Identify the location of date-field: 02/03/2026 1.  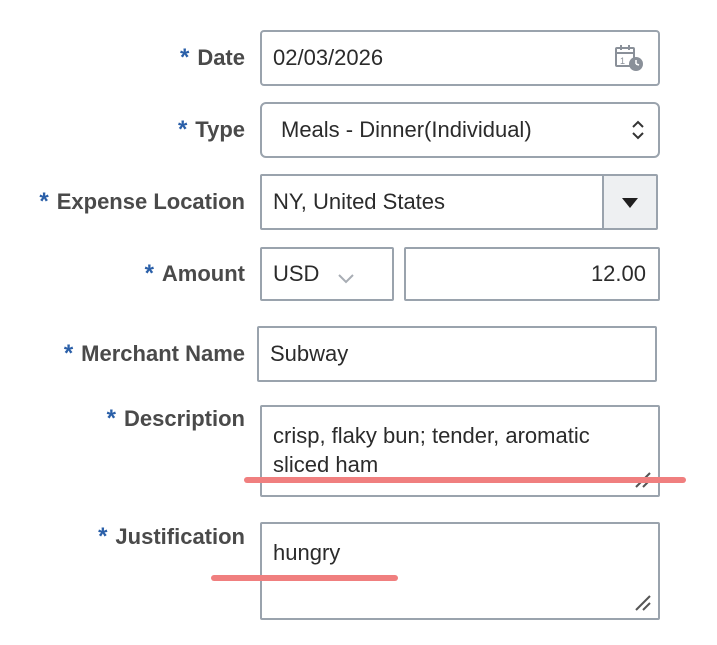
(460, 58).